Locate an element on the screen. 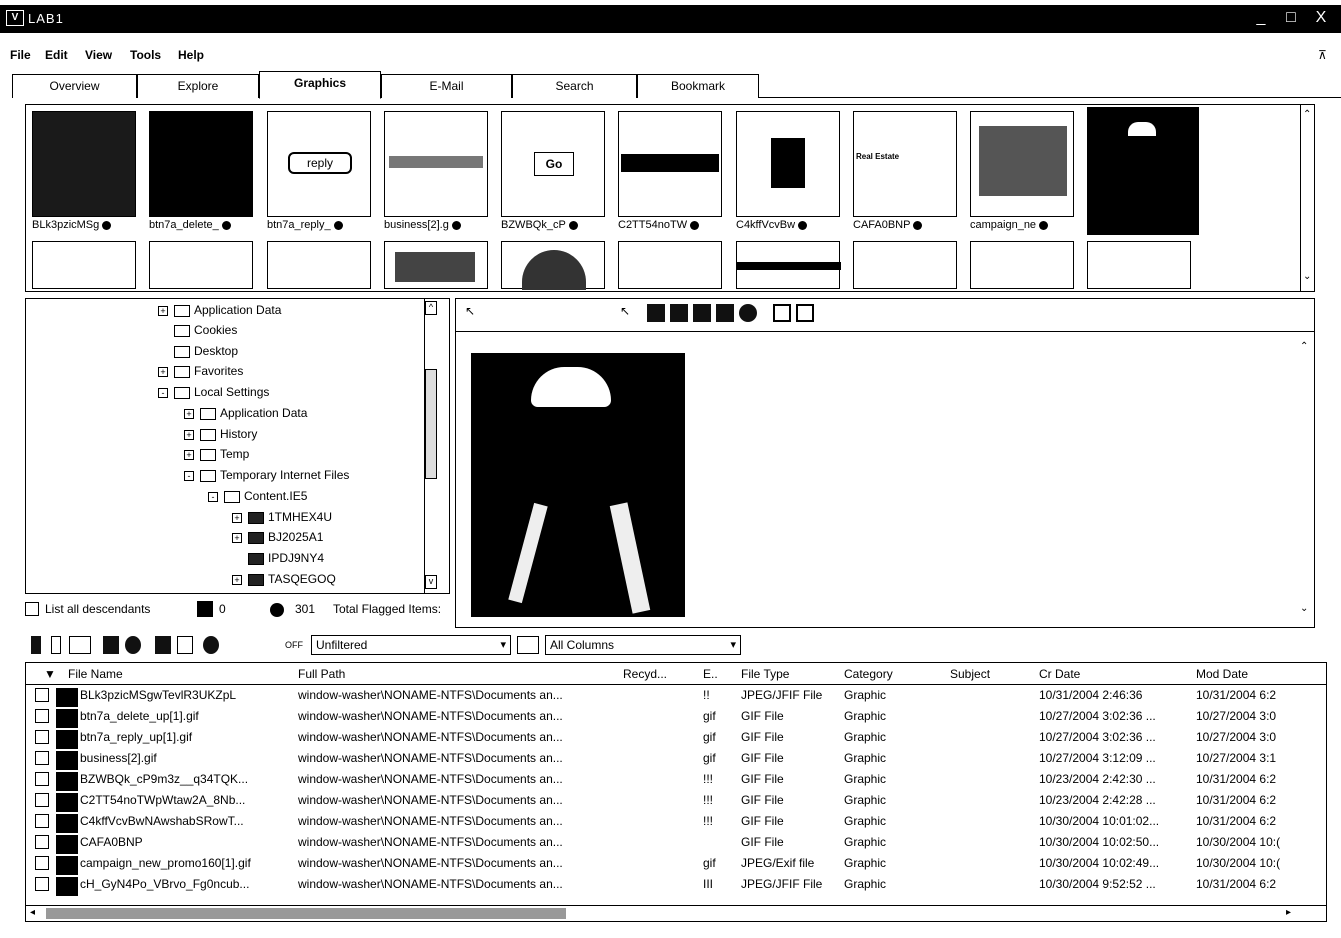 Image resolution: width=1341 pixels, height=938 pixels. menu-edit: Edit is located at coordinates (56, 55).